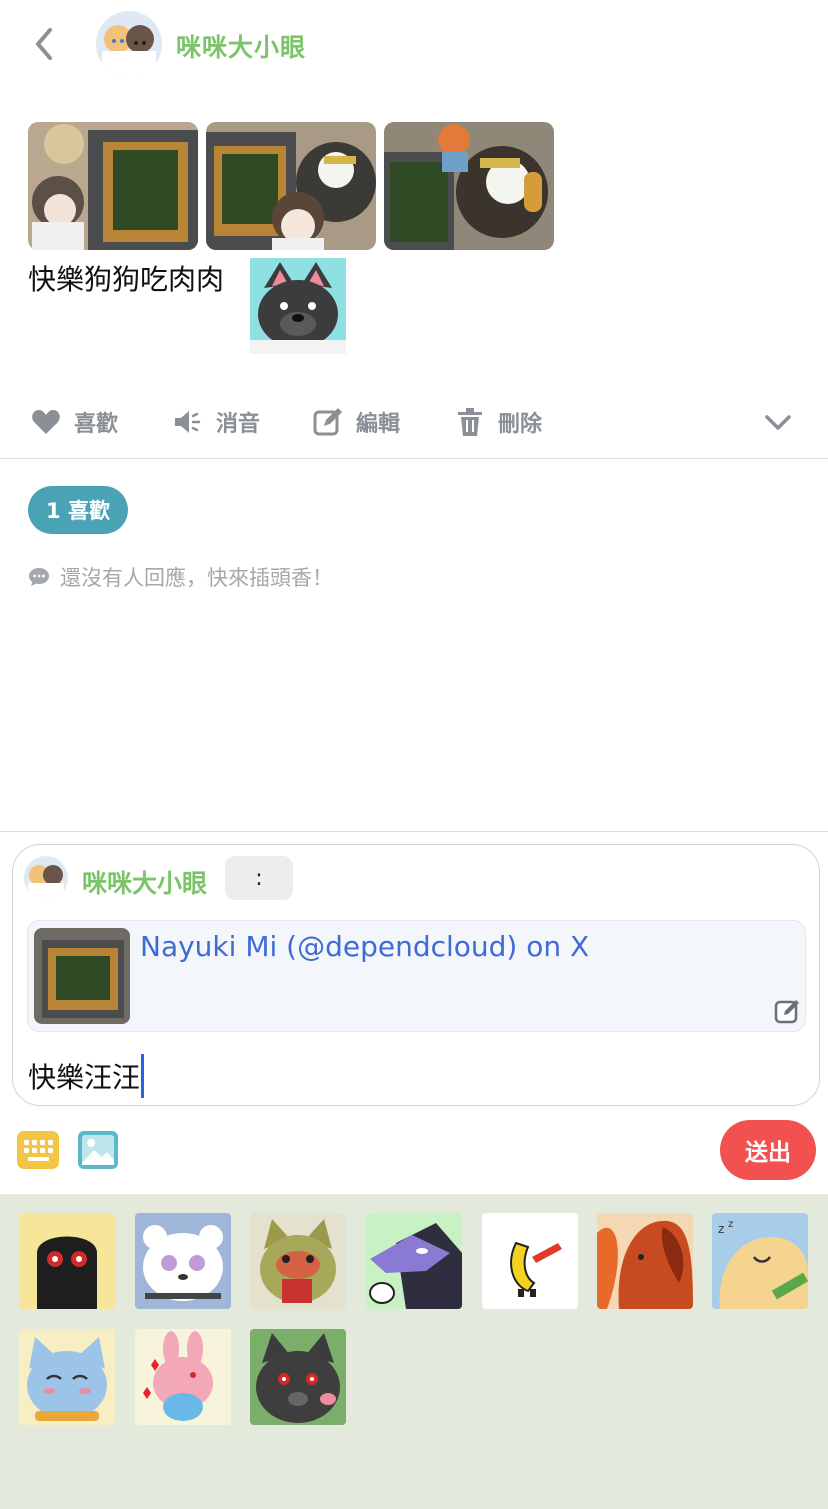 This screenshot has width=828, height=1509. What do you see at coordinates (520, 424) in the screenshot?
I see `delete-label: 刪除` at bounding box center [520, 424].